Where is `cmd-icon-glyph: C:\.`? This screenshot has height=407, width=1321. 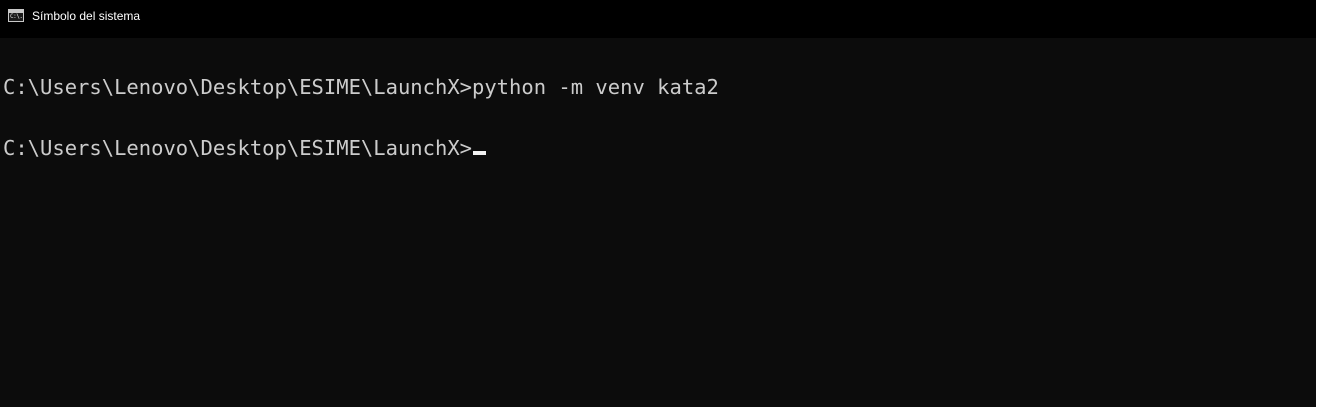 cmd-icon-glyph: C:\. is located at coordinates (16, 16).